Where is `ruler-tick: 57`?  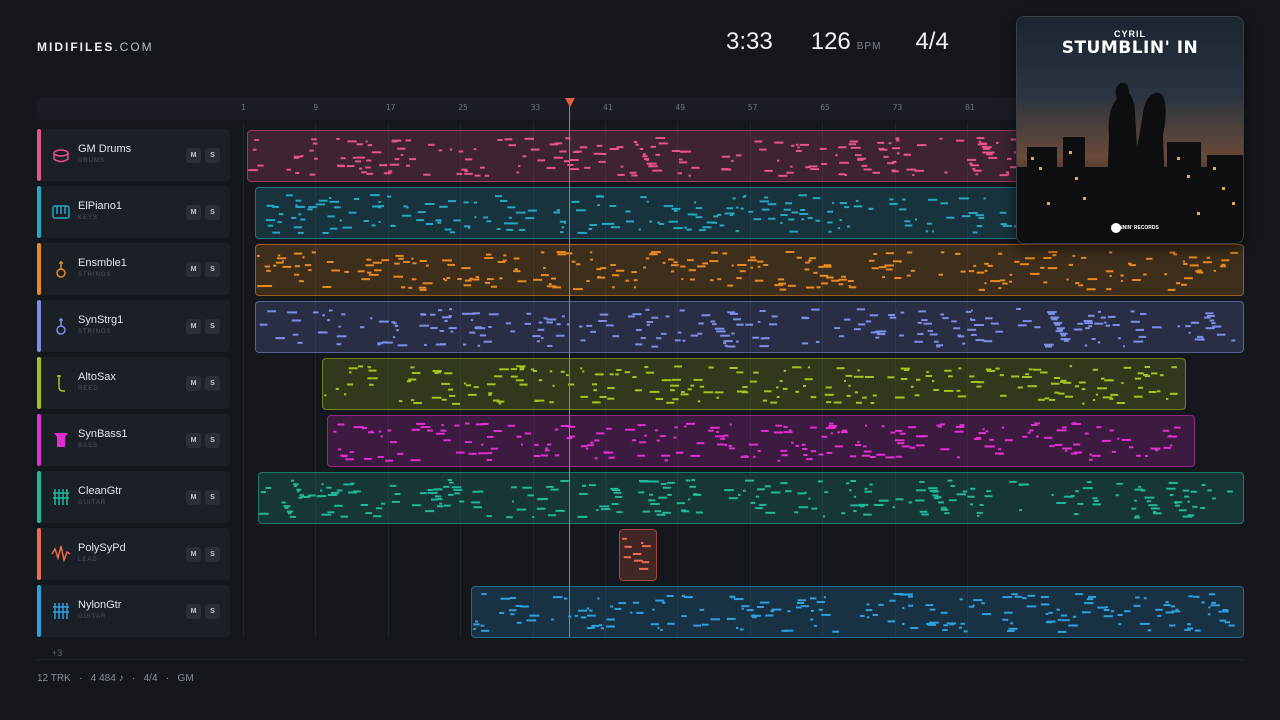 ruler-tick: 57 is located at coordinates (752, 107).